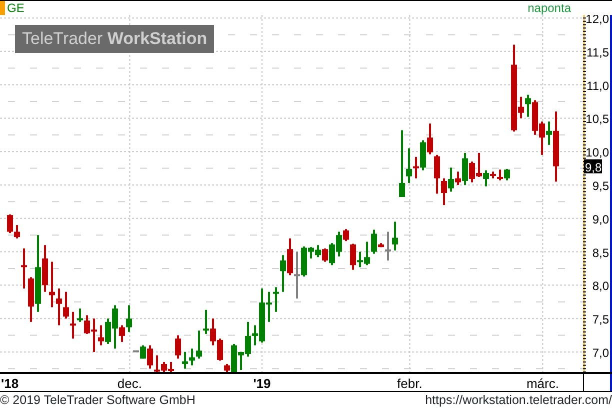 Image resolution: width=612 pixels, height=409 pixels. Describe the element at coordinates (597, 52) in the screenshot. I see `axis-label: 11,5` at that location.